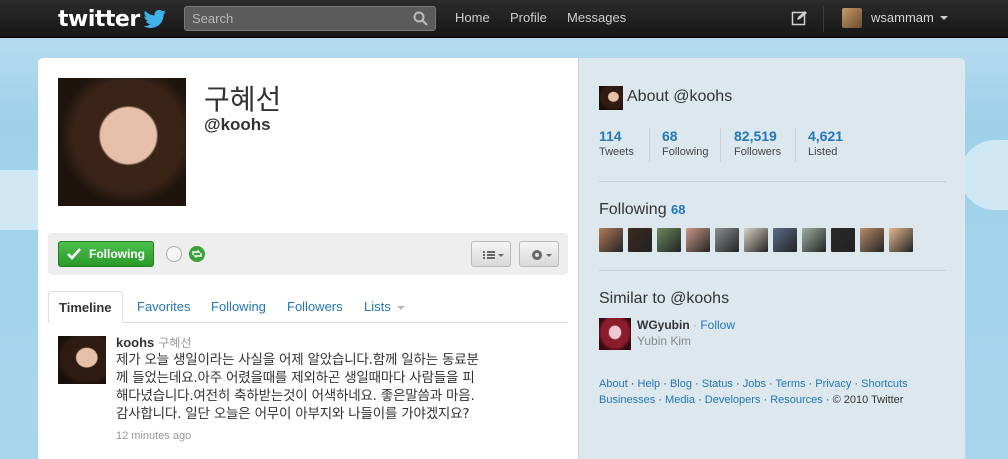 The image size is (1008, 459). What do you see at coordinates (678, 209) in the screenshot?
I see `following-count: 68` at bounding box center [678, 209].